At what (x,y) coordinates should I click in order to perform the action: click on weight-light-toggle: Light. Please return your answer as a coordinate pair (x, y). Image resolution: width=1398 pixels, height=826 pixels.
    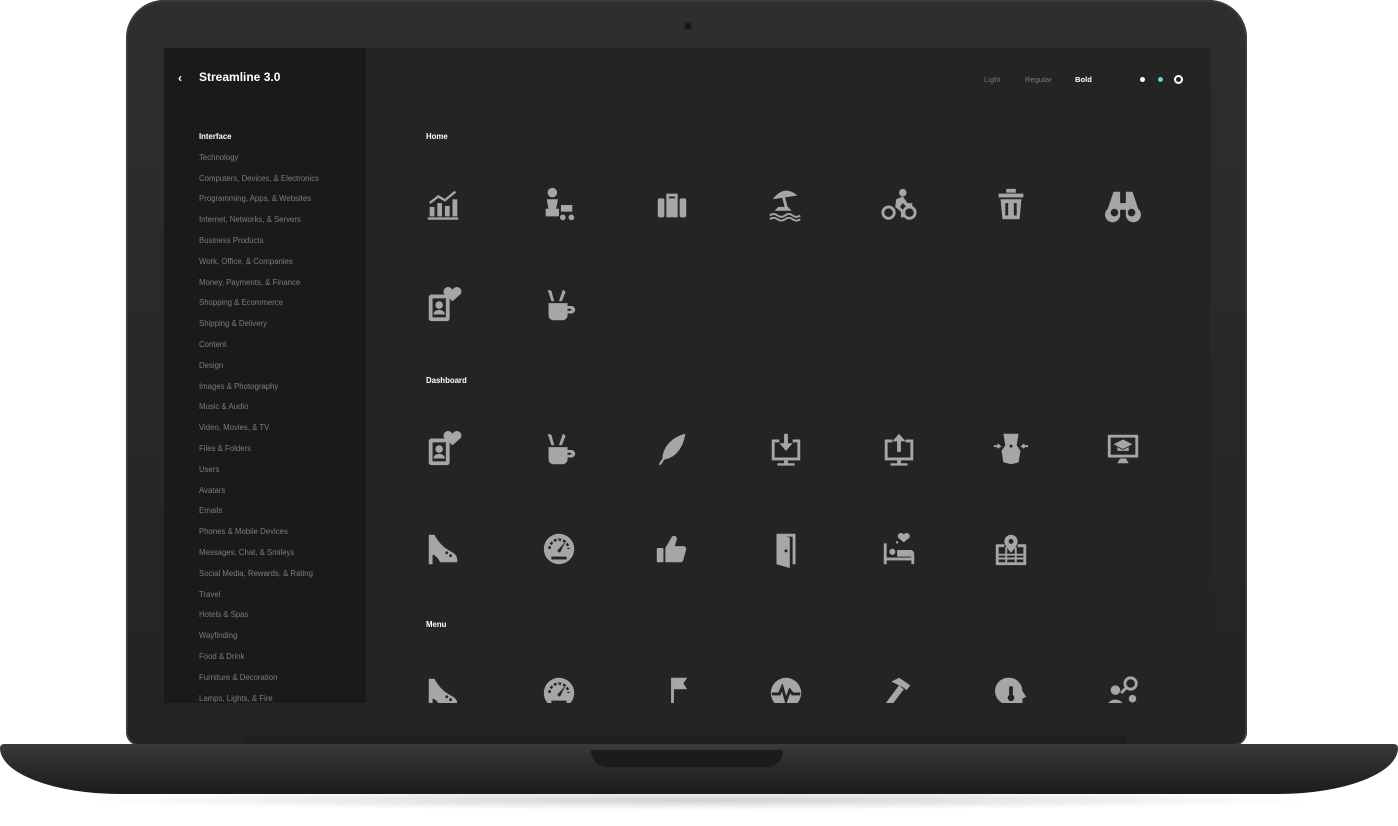
    Looking at the image, I should click on (992, 79).